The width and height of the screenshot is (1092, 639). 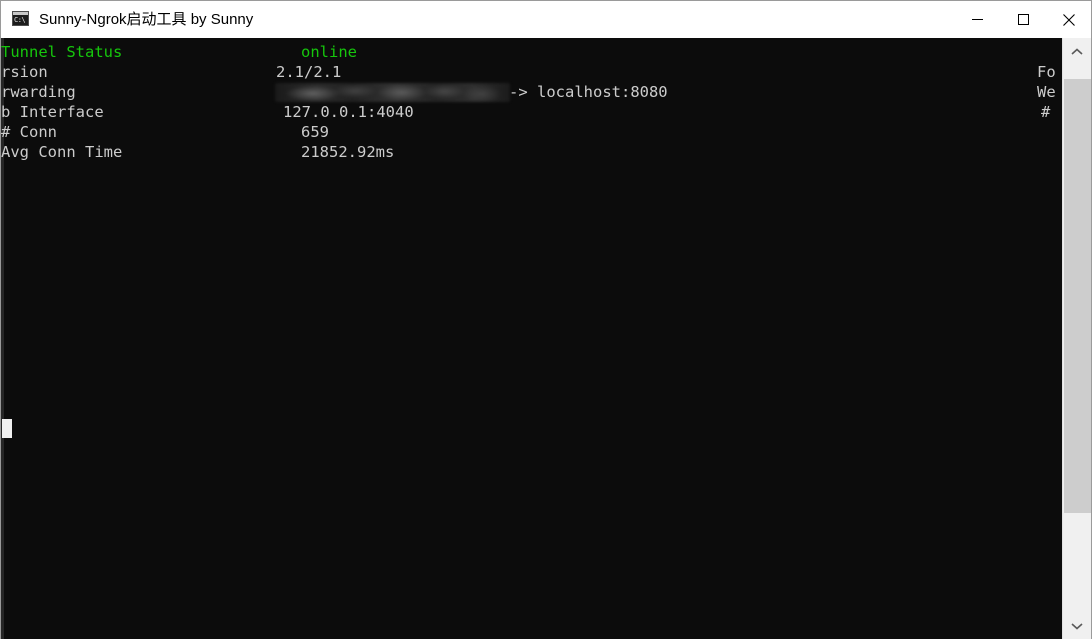 I want to click on console-line-suffix: -> localhost:8080, so click(x=588, y=92).